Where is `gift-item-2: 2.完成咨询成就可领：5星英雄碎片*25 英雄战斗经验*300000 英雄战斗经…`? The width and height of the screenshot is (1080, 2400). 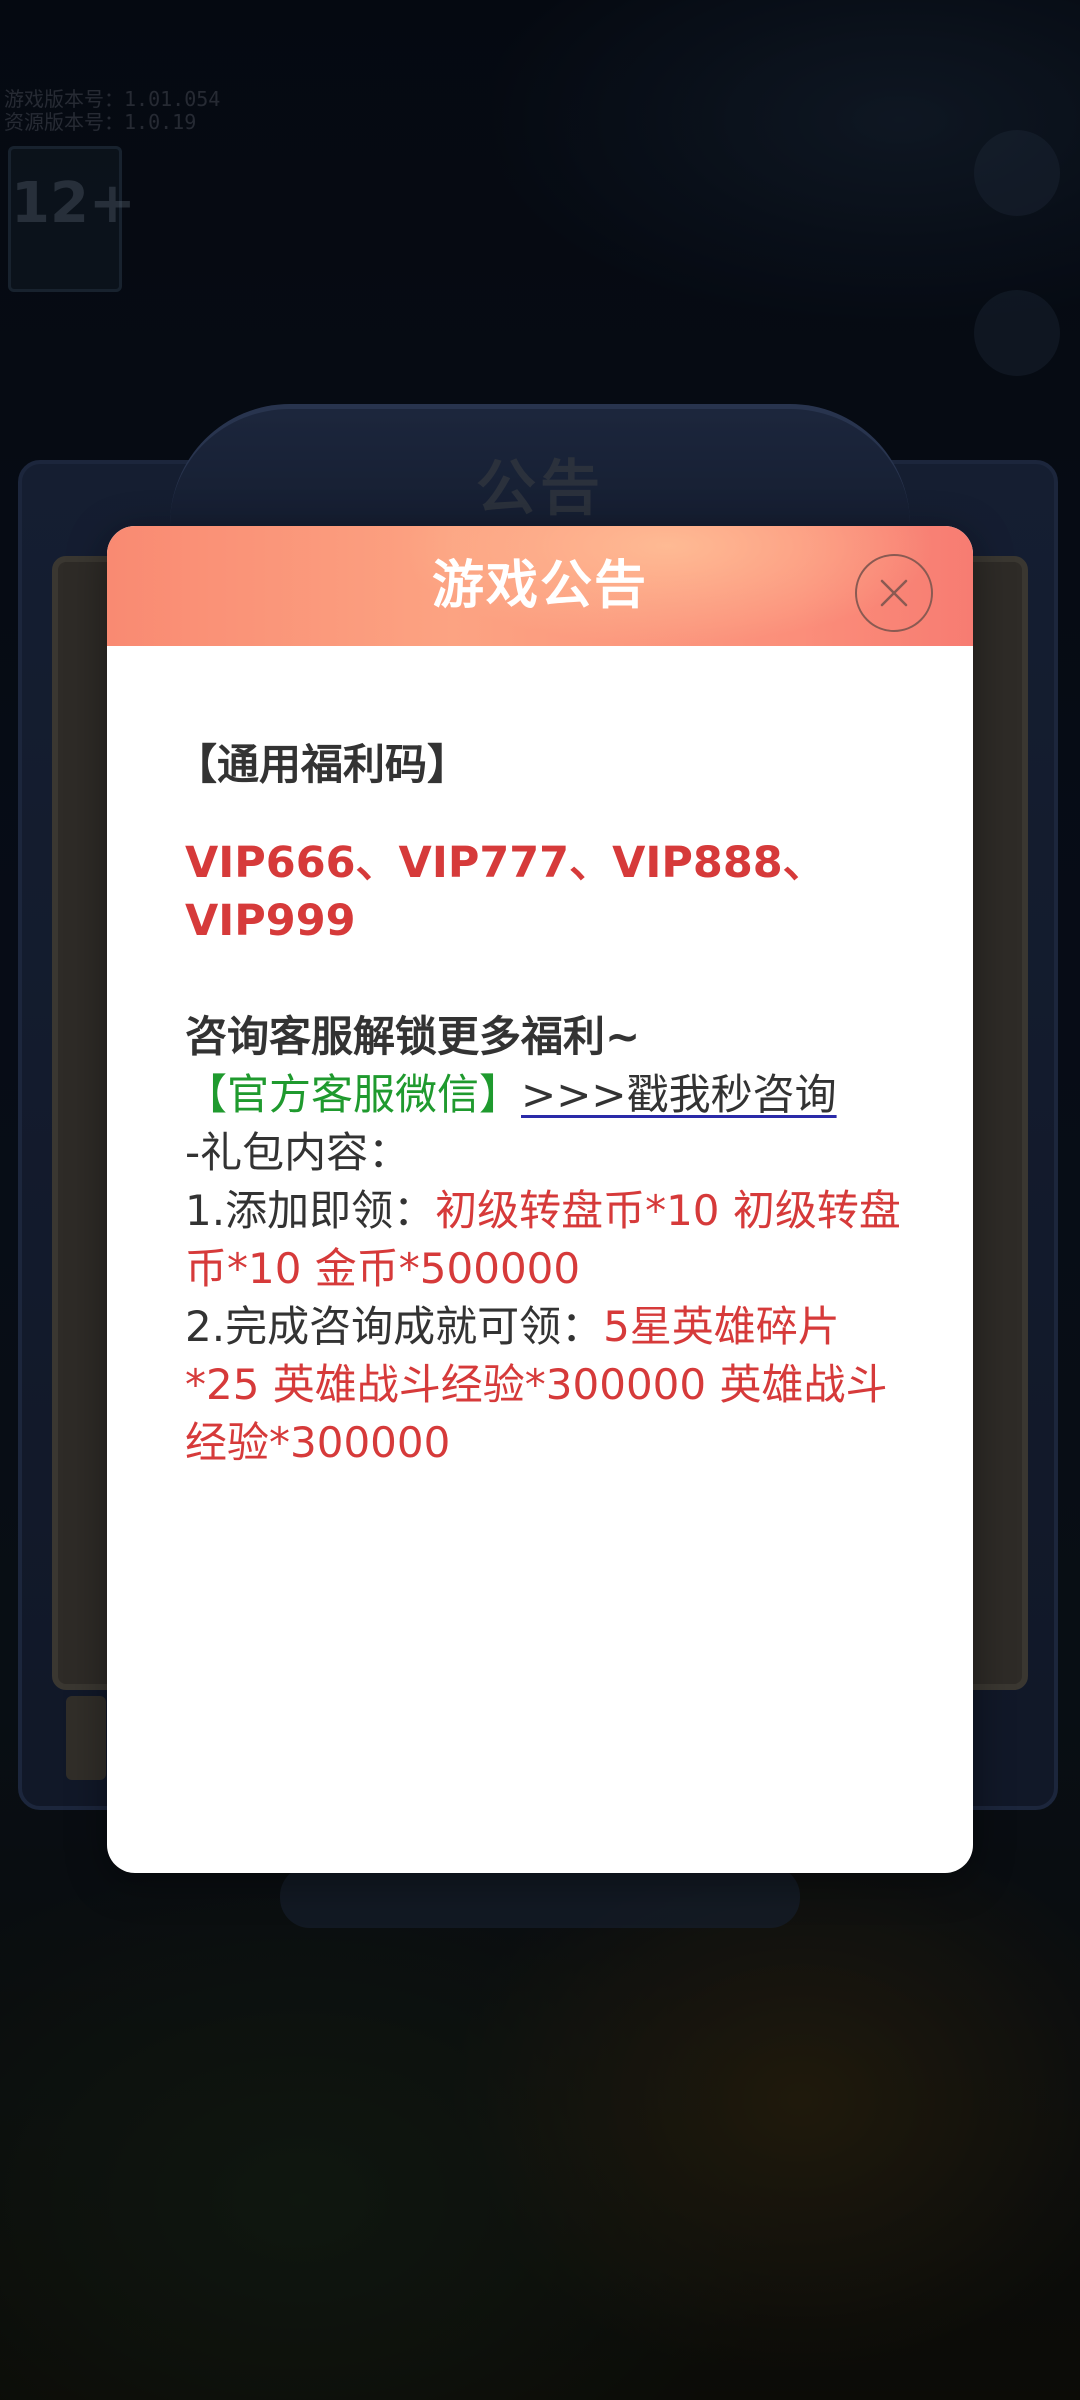 gift-item-2: 2.完成咨询成就可领：5星英雄碎片*25 英雄战斗经验*300000 英雄战斗经… is located at coordinates (545, 1385).